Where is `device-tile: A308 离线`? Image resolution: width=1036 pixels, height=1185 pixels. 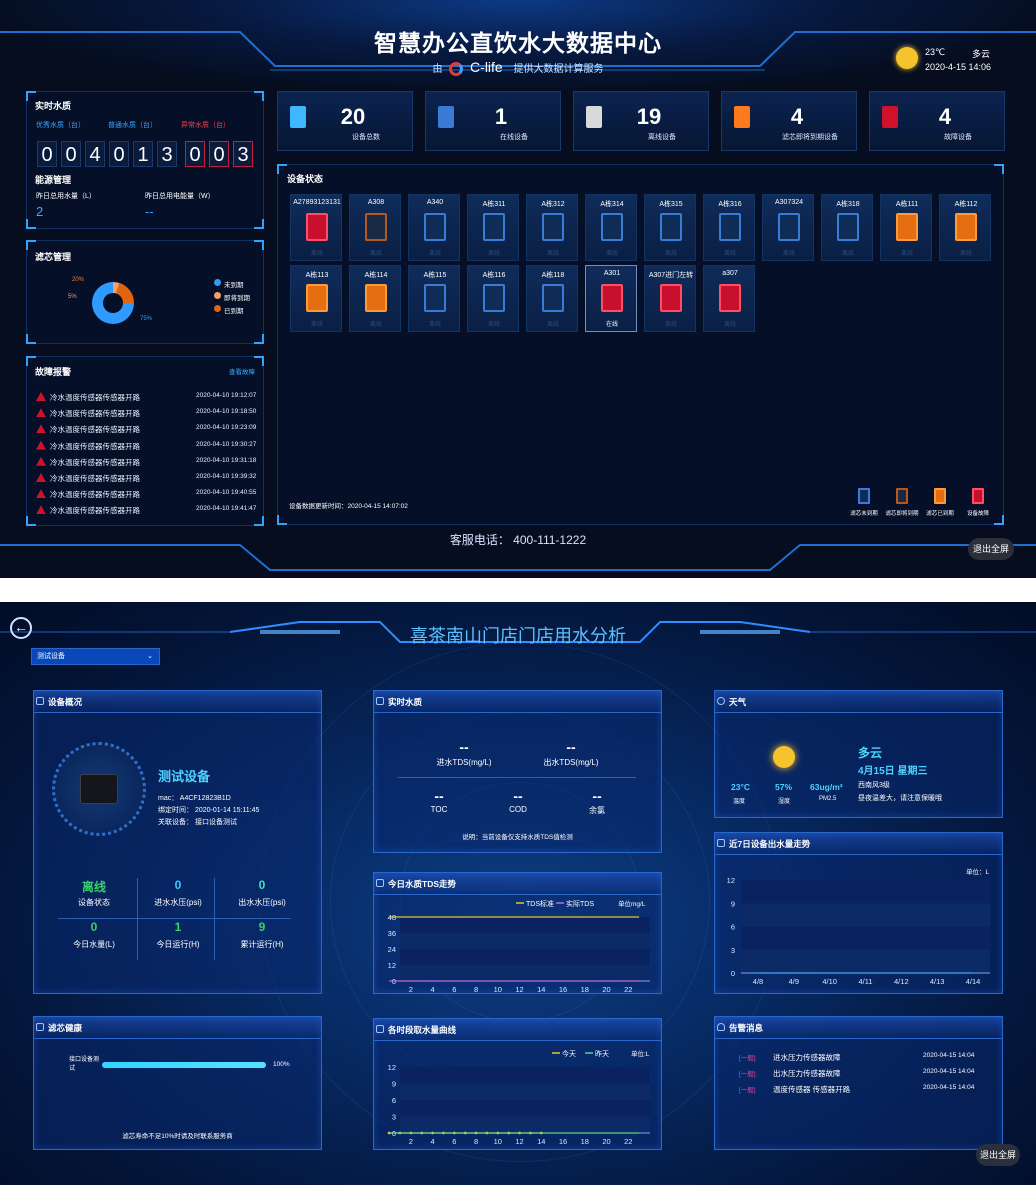
device-tile: A308 离线 is located at coordinates (375, 227).